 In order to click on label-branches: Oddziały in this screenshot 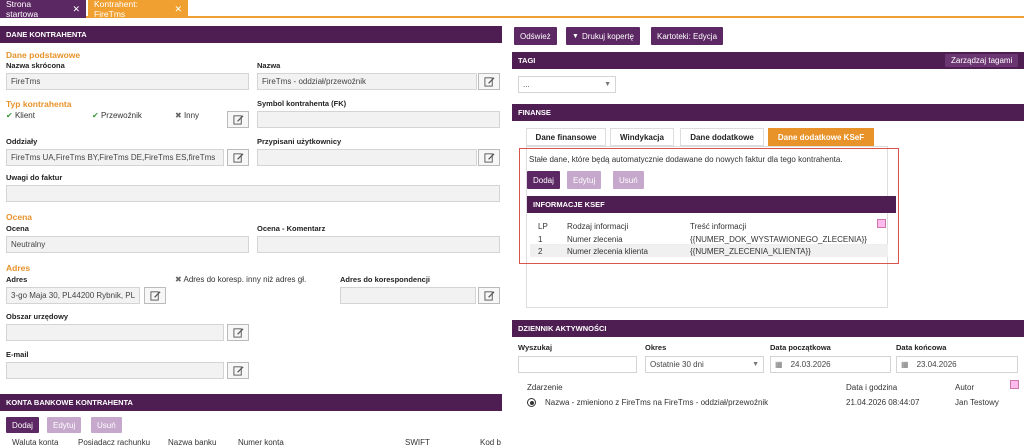, I will do `click(22, 141)`.